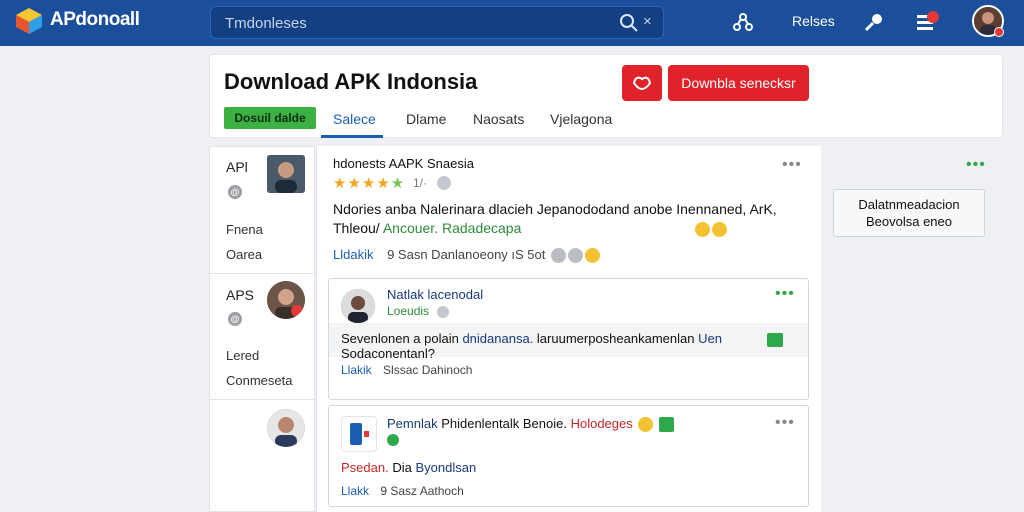 The image size is (1024, 512). Describe the element at coordinates (369, 183) in the screenshot. I see `rating-stars: ★★★★★` at that location.